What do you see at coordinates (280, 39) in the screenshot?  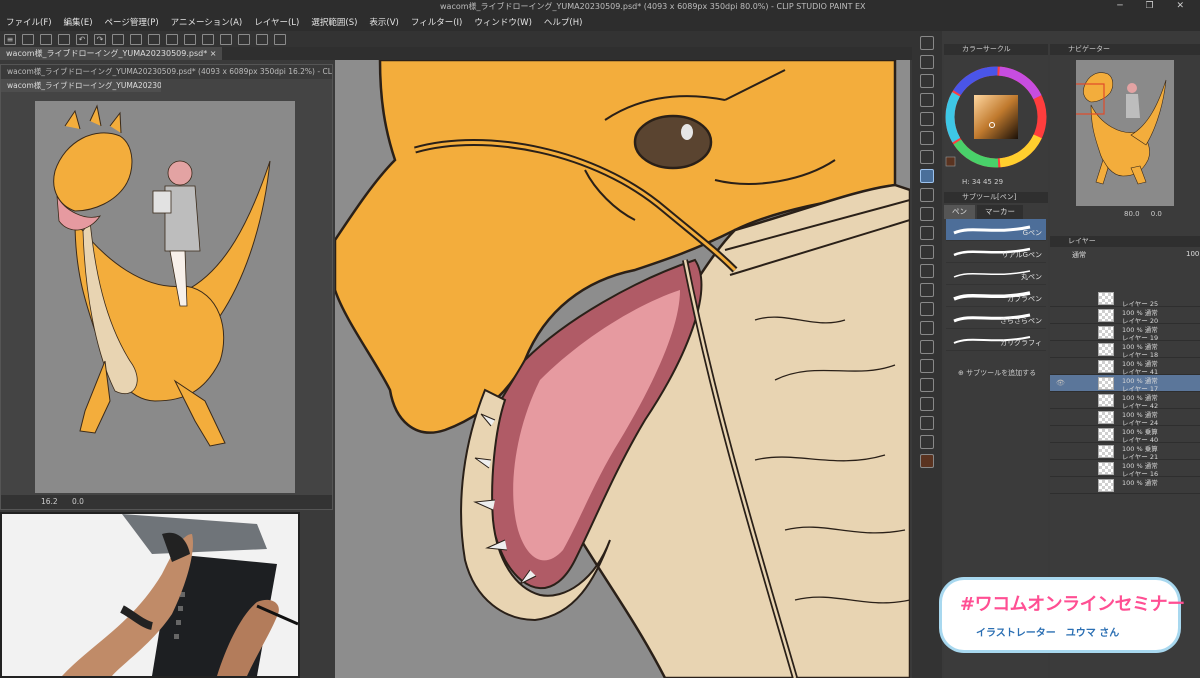 I see `settings-icon` at bounding box center [280, 39].